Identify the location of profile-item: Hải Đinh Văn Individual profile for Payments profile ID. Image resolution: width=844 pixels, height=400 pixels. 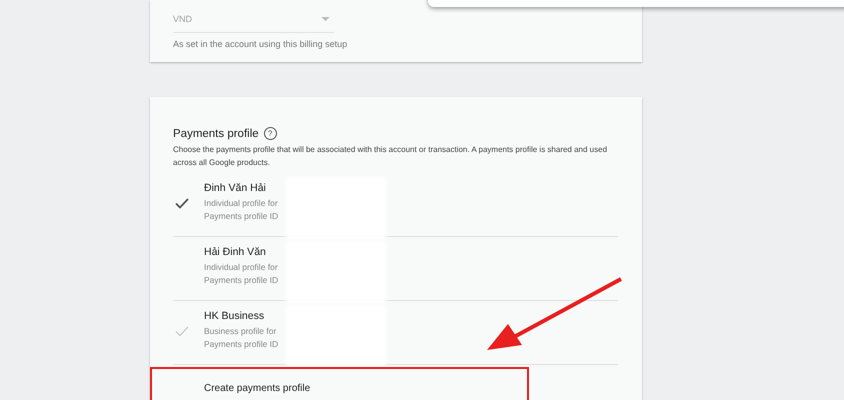
(395, 269).